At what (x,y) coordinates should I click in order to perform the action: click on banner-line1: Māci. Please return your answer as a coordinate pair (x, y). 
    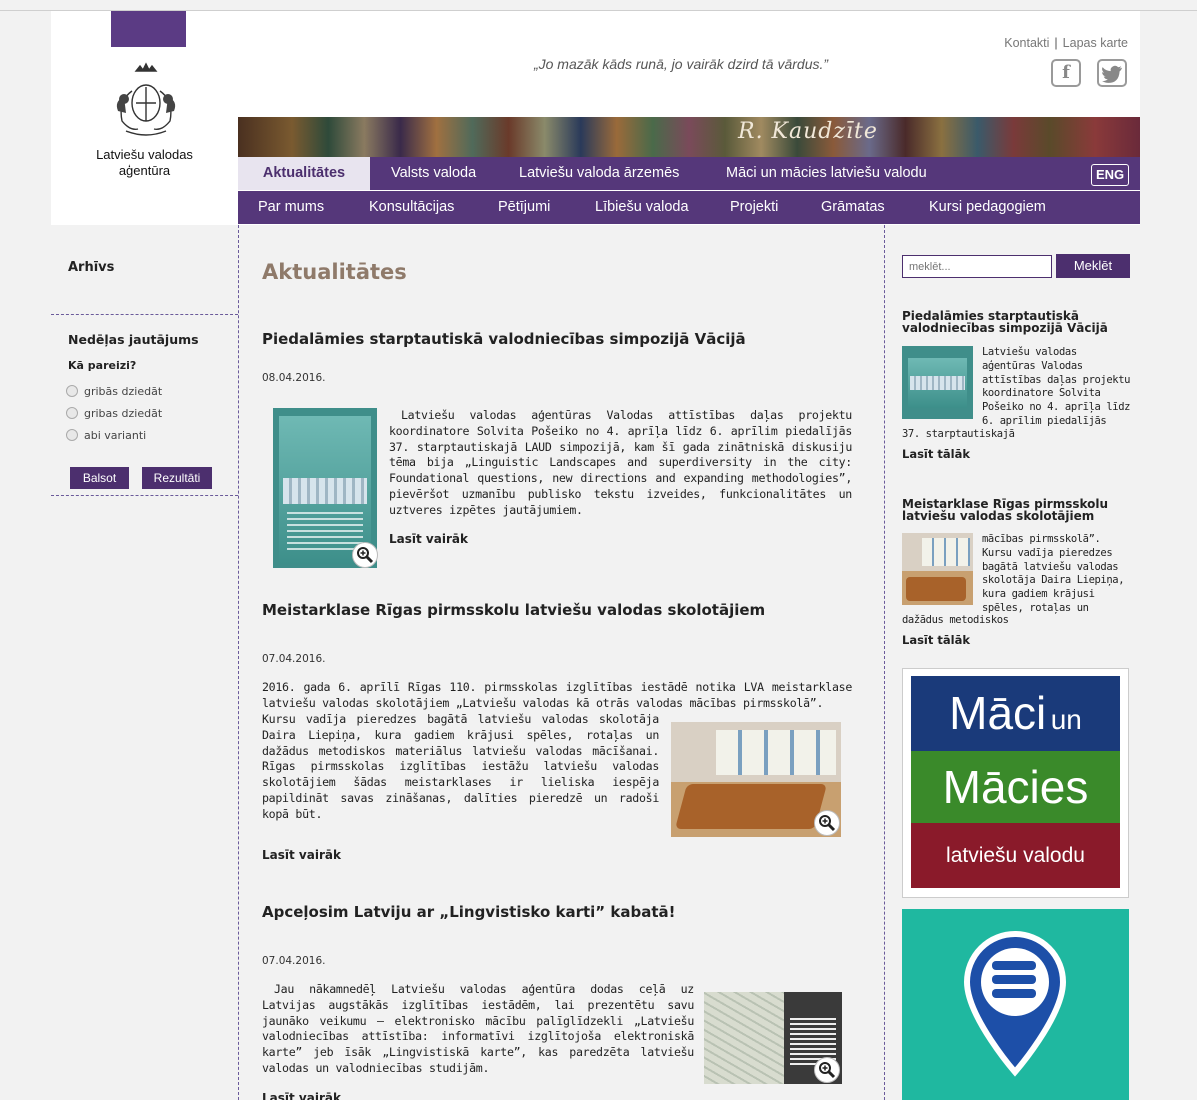
    Looking at the image, I should click on (998, 713).